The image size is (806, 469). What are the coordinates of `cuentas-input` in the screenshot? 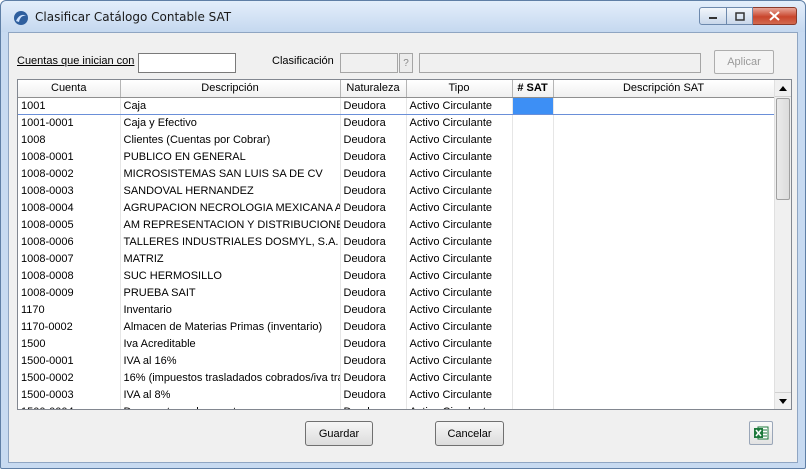 It's located at (187, 63).